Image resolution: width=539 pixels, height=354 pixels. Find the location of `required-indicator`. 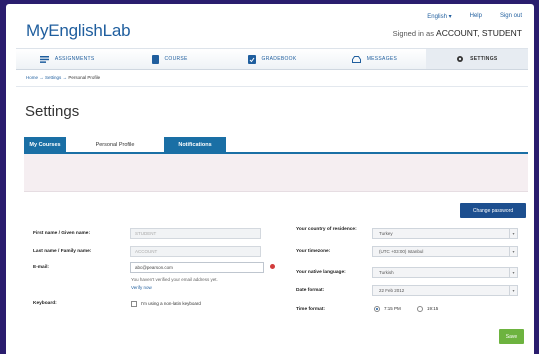

required-indicator is located at coordinates (272, 266).